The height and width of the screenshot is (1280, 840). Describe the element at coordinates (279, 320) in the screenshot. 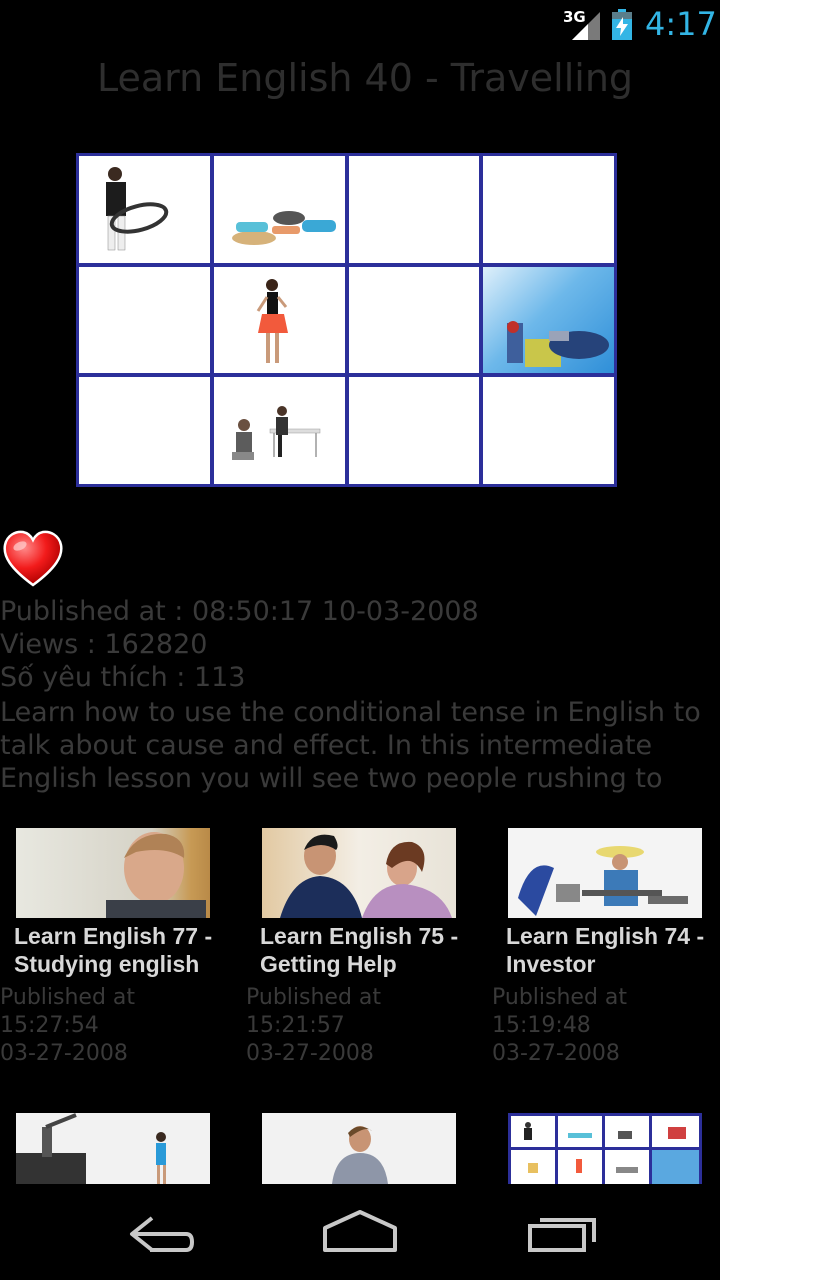

I see `frame-woman-dancing` at that location.